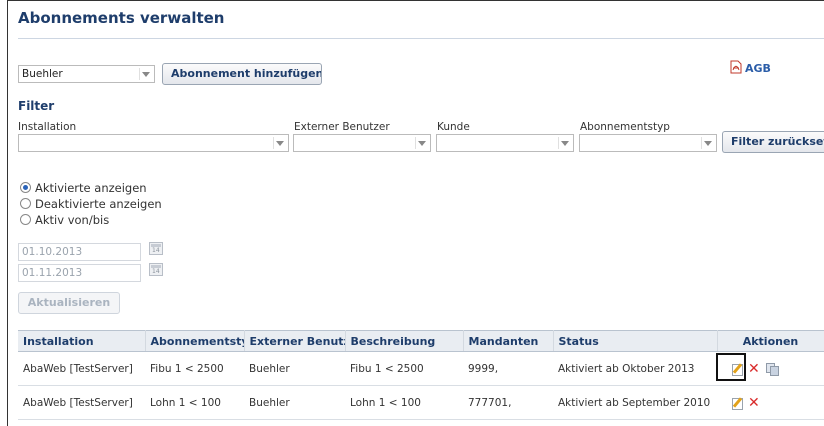  I want to click on customer-select, so click(505, 143).